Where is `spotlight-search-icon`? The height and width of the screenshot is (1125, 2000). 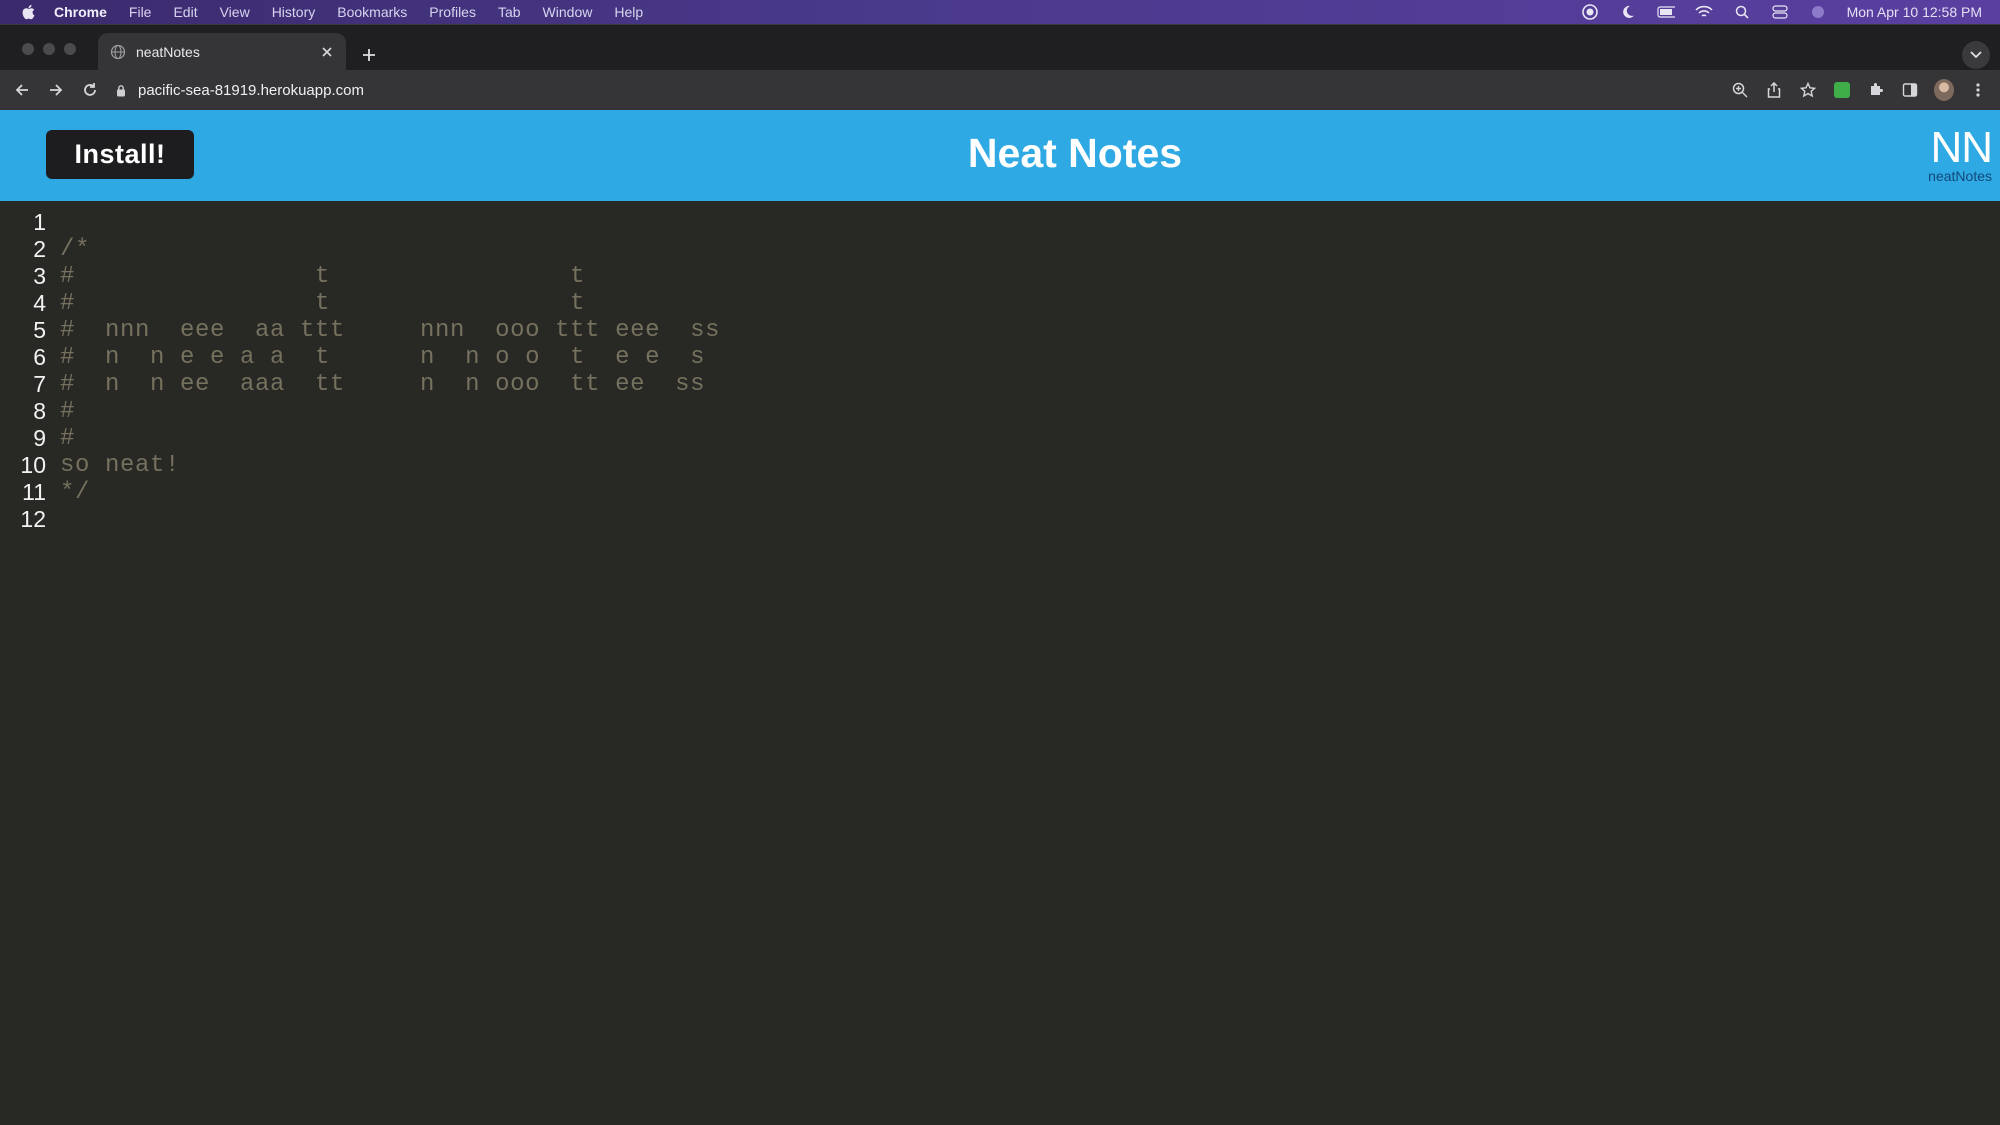 spotlight-search-icon is located at coordinates (1742, 12).